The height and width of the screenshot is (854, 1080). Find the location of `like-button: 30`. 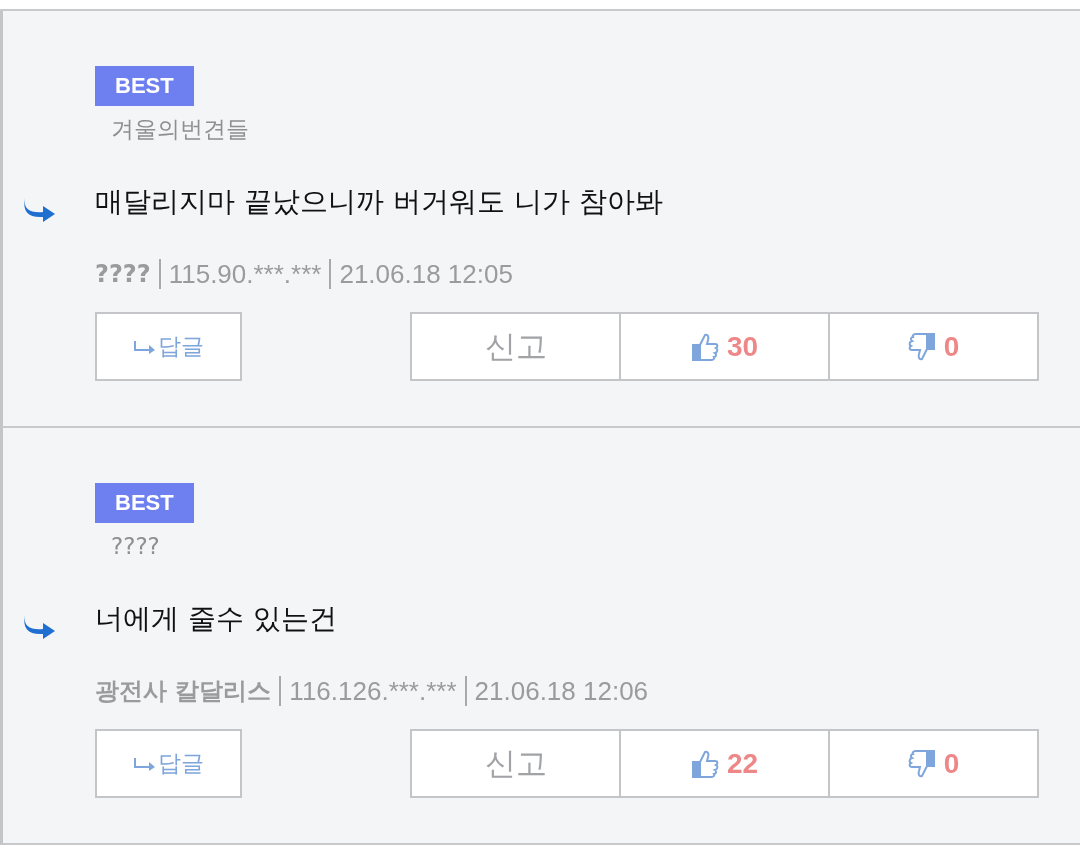

like-button: 30 is located at coordinates (724, 346).